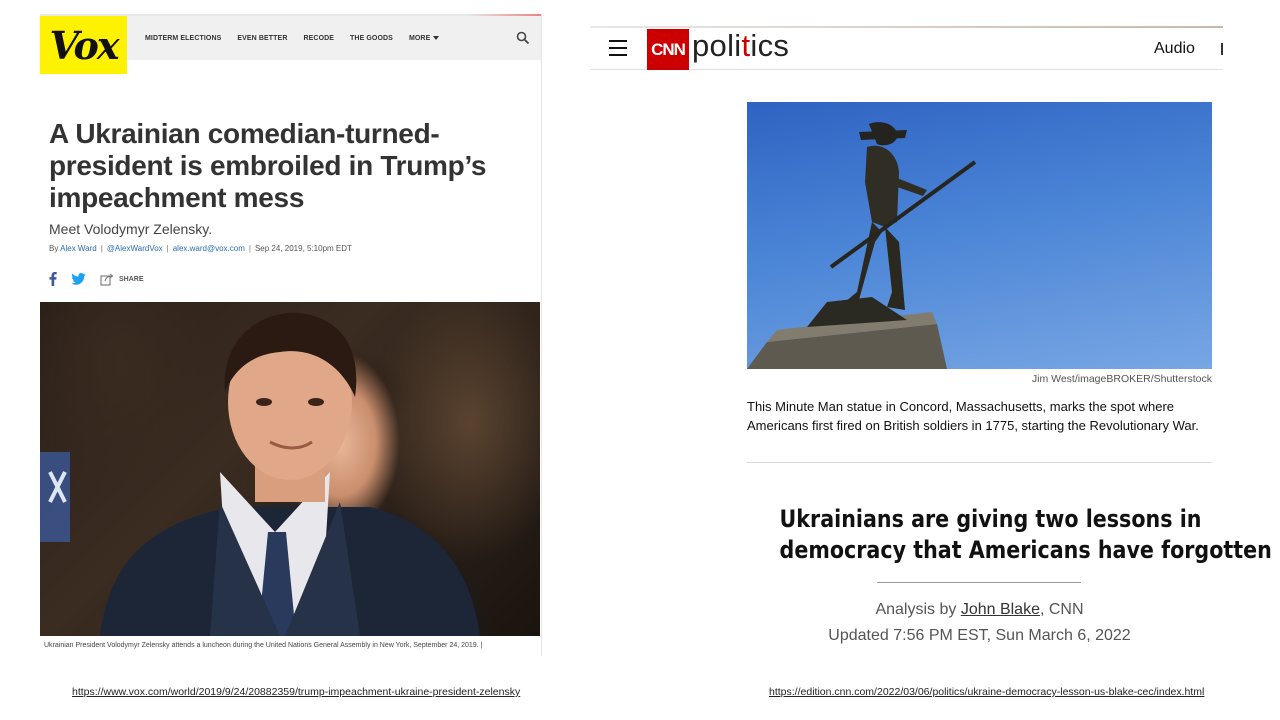 Image resolution: width=1280 pixels, height=720 pixels. I want to click on section-wordmark: politics, so click(740, 46).